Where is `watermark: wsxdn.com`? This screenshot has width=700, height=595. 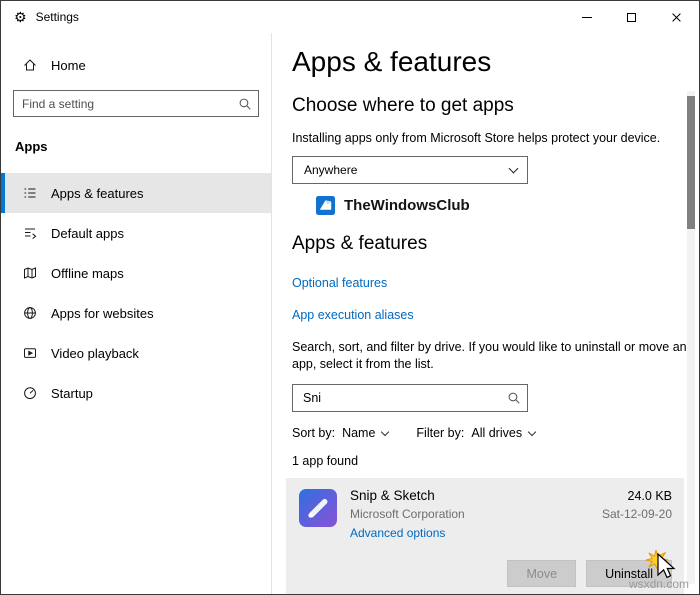 watermark: wsxdn.com is located at coordinates (658, 584).